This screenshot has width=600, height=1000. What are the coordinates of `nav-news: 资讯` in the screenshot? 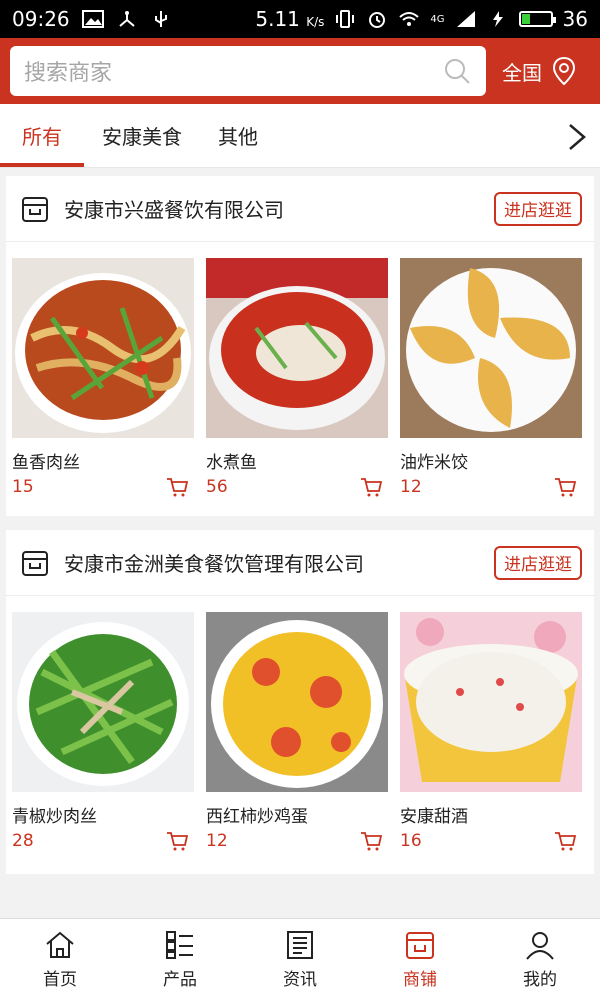 It's located at (300, 959).